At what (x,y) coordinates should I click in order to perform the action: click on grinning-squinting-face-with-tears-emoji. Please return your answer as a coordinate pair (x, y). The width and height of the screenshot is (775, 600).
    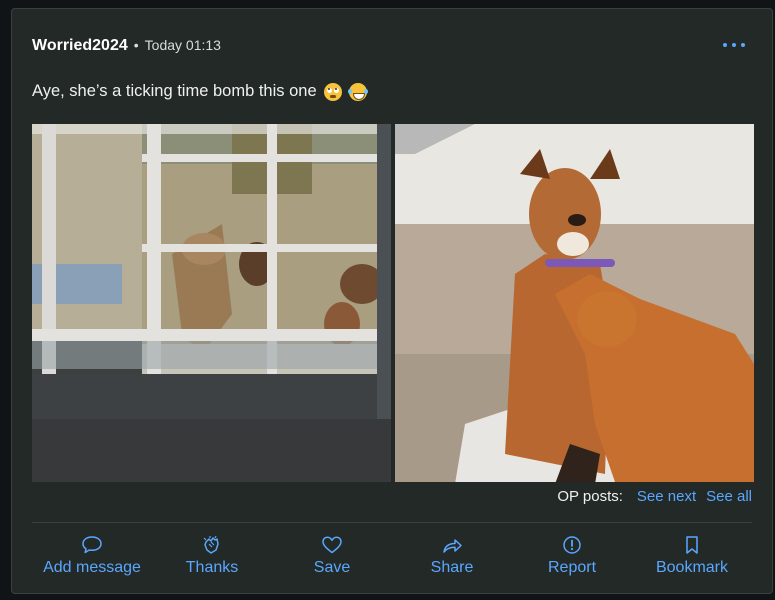
    Looking at the image, I should click on (357, 91).